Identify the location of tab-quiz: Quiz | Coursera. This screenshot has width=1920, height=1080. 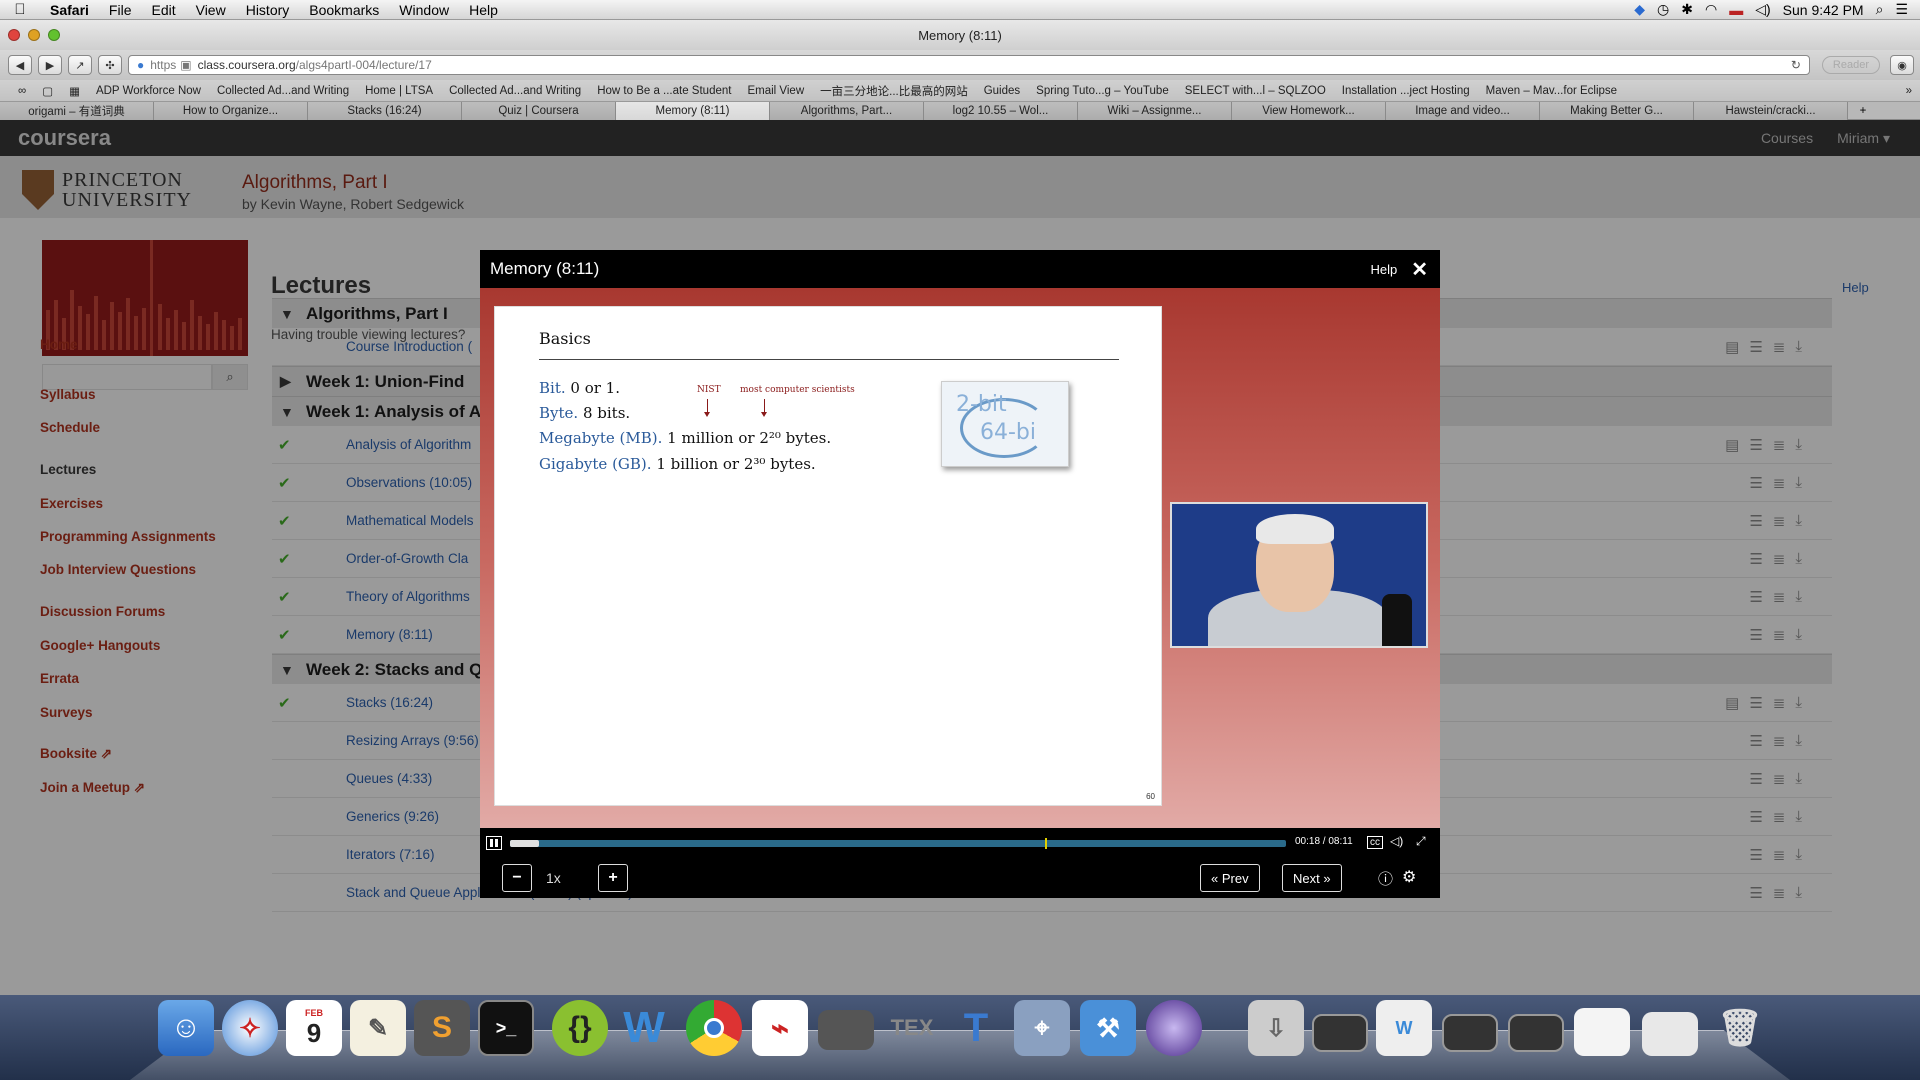
(539, 111).